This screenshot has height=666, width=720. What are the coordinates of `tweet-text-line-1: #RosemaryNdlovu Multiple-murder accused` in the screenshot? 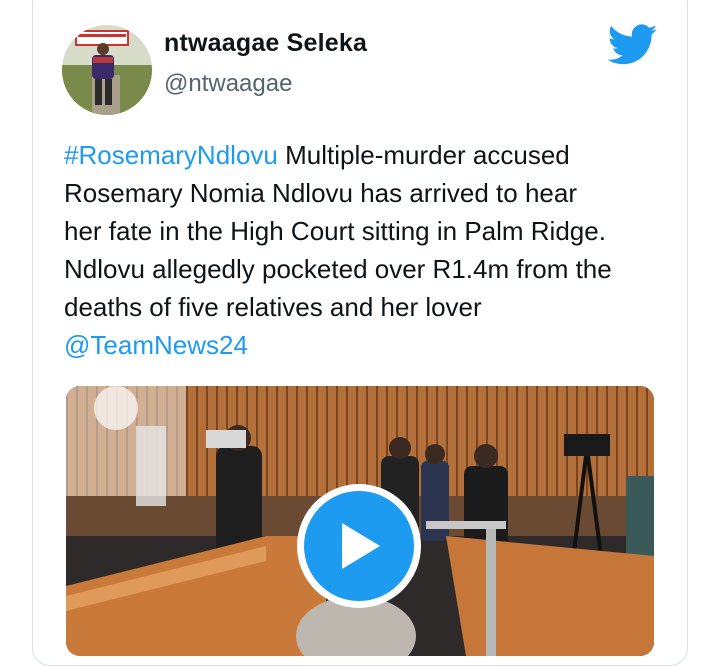 It's located at (369, 155).